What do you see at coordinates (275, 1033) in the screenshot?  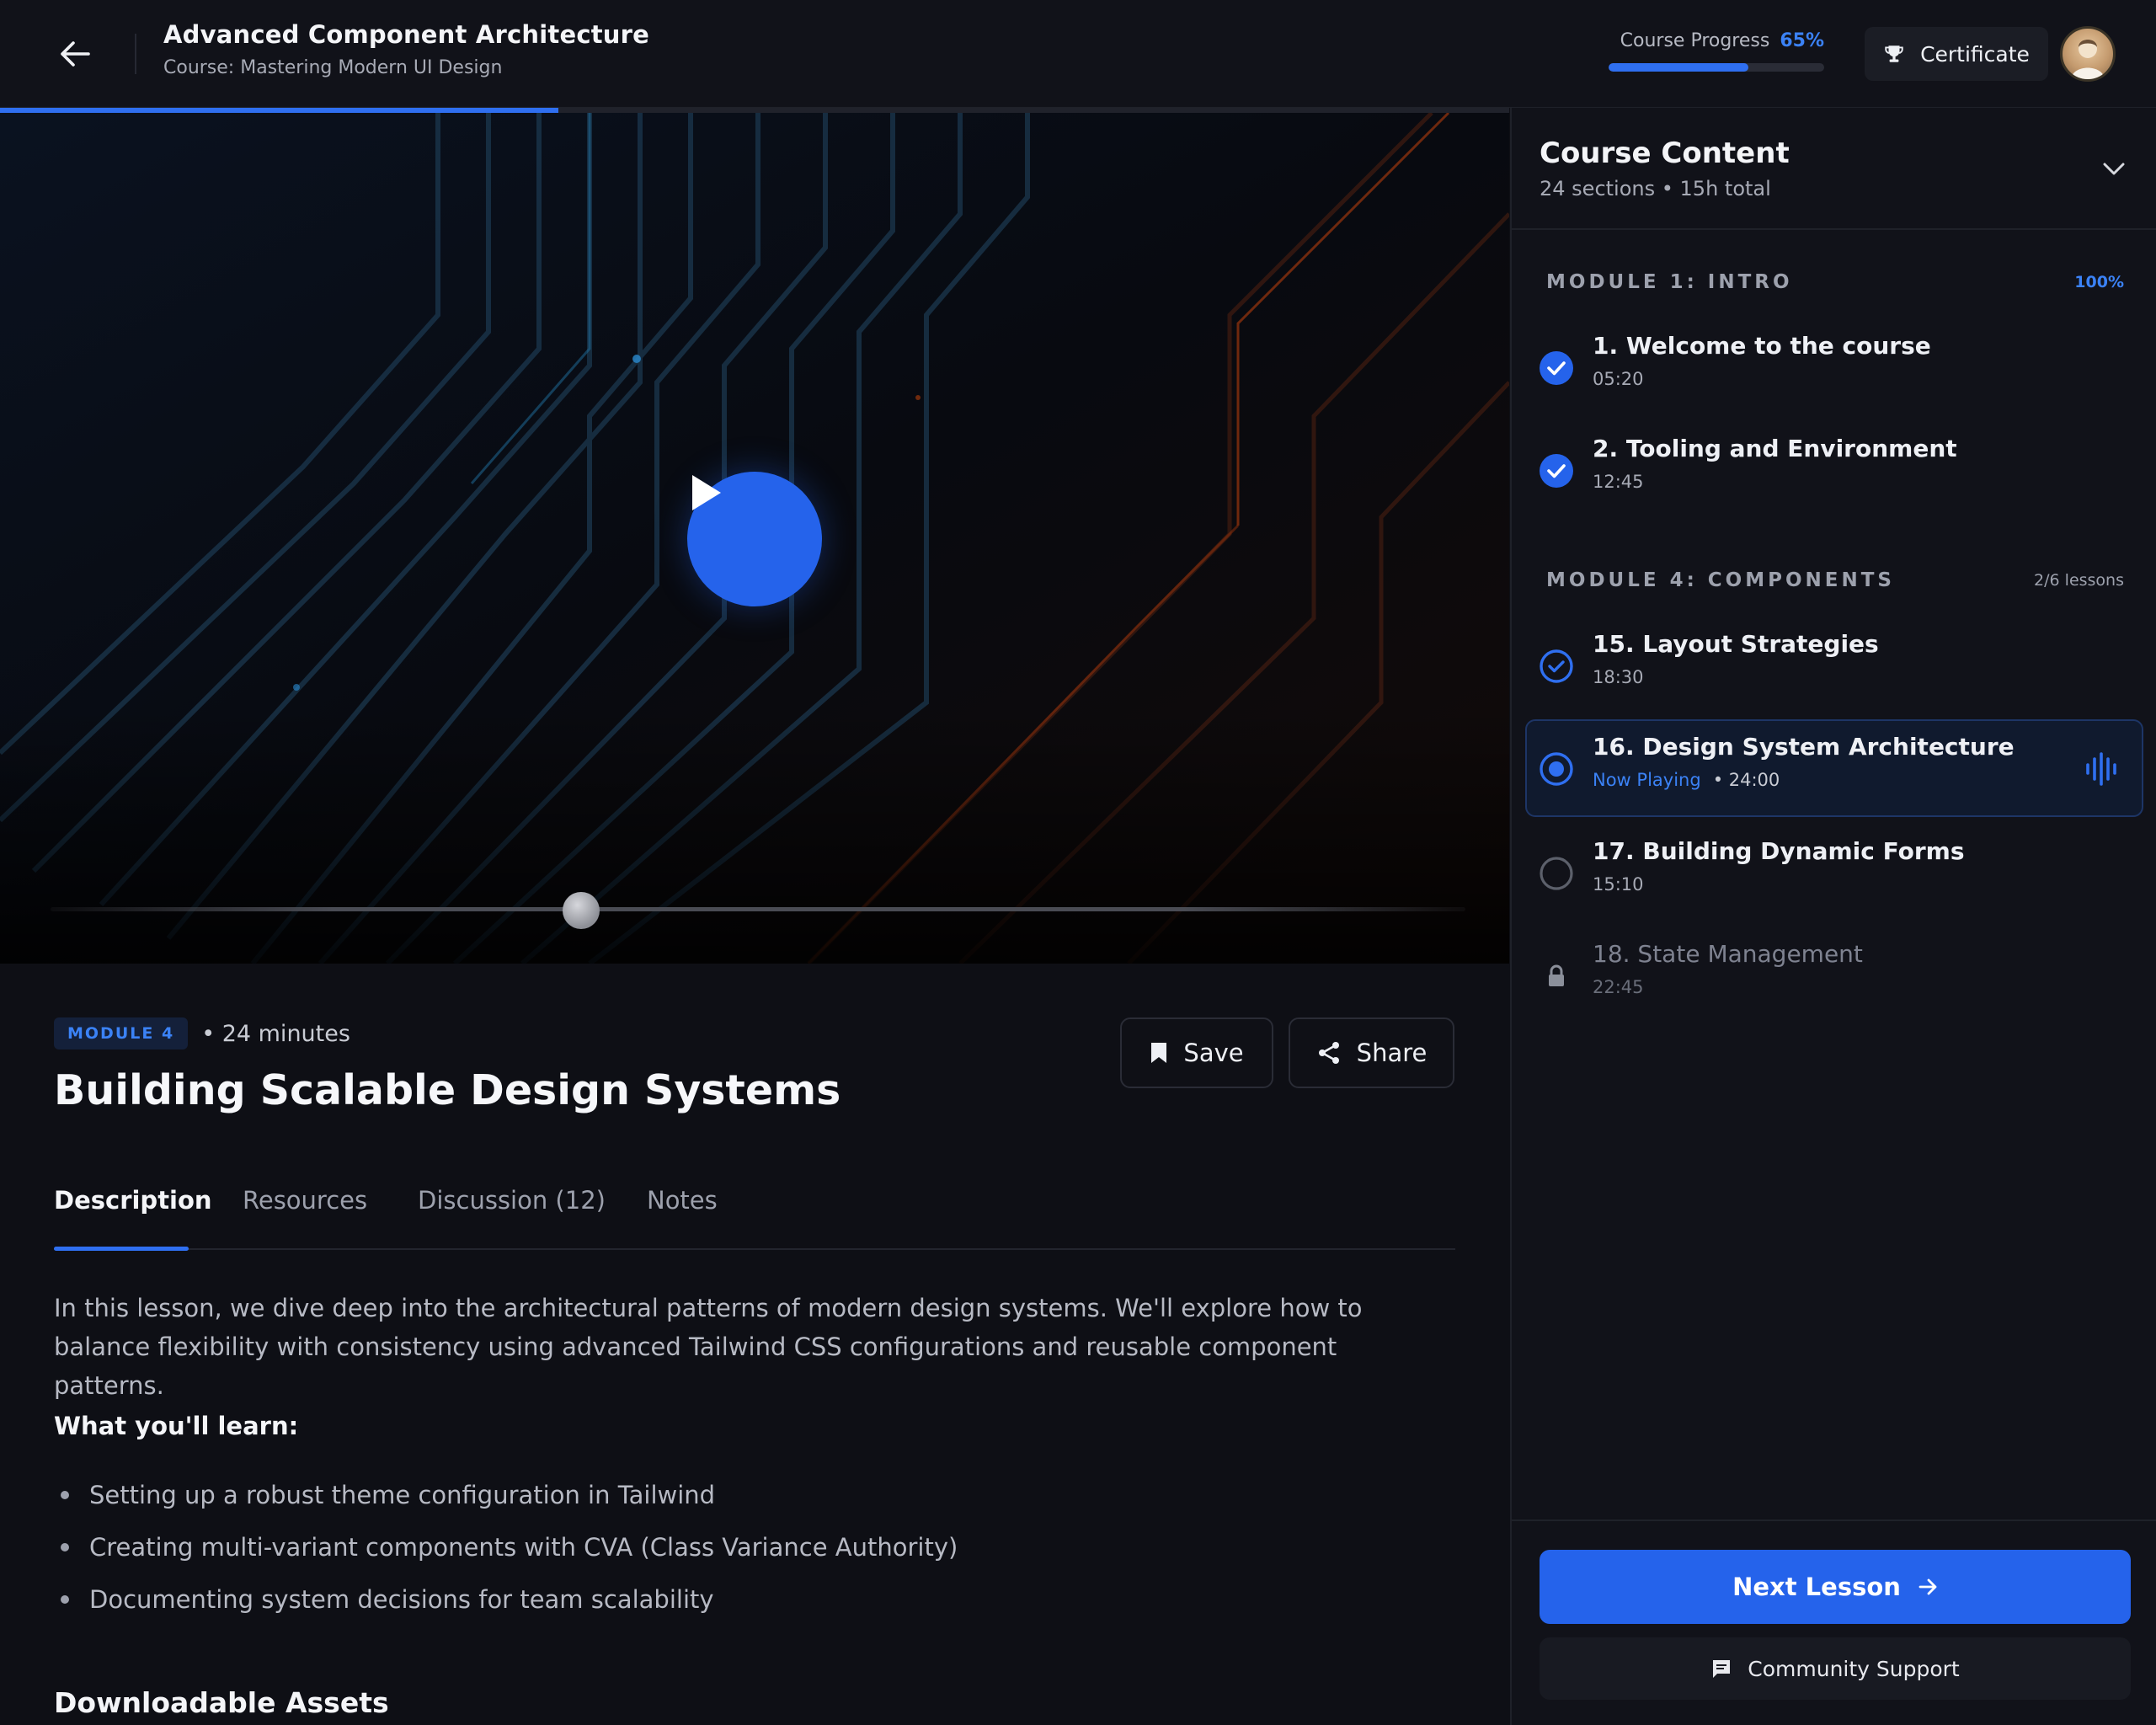 I see `lesson-duration: • 24 minutes` at bounding box center [275, 1033].